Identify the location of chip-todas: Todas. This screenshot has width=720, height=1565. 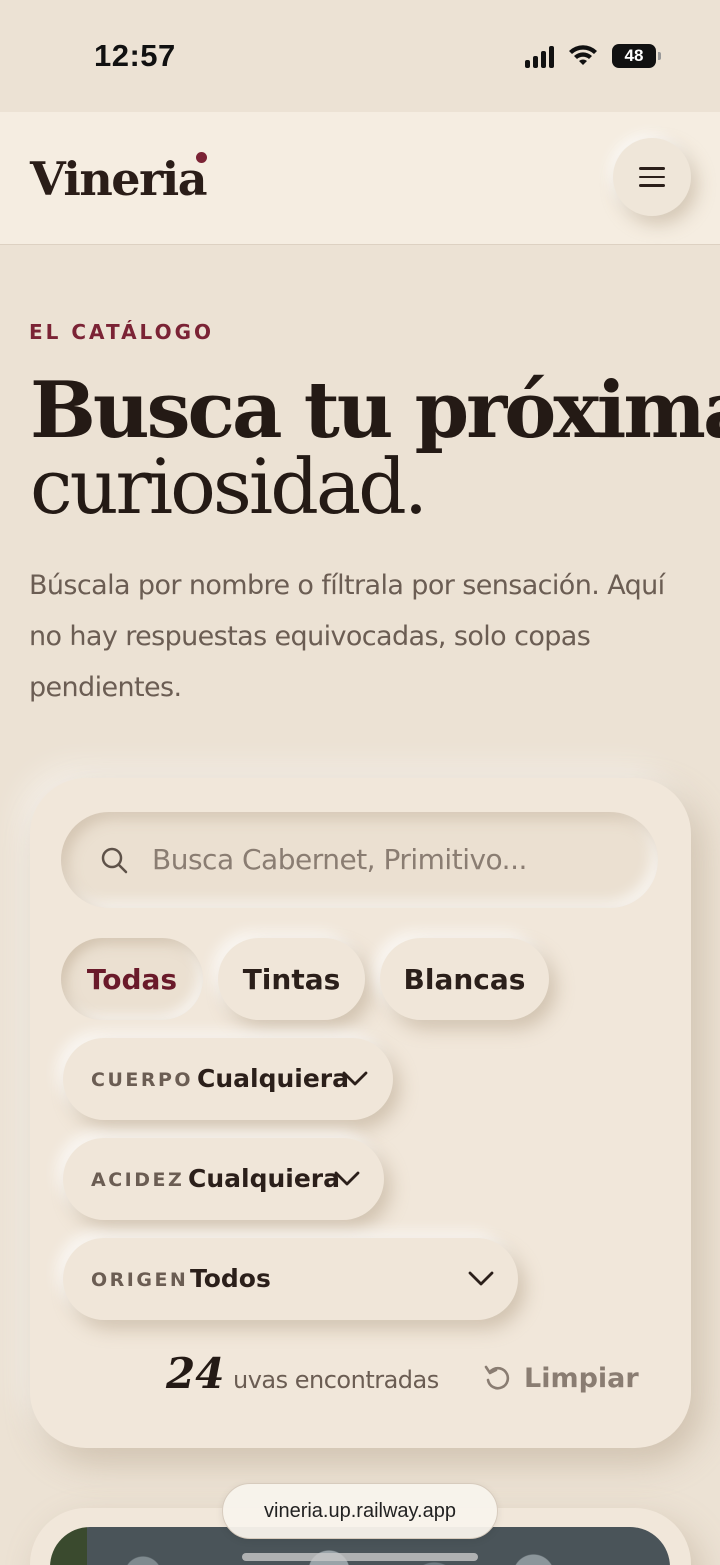
(132, 979).